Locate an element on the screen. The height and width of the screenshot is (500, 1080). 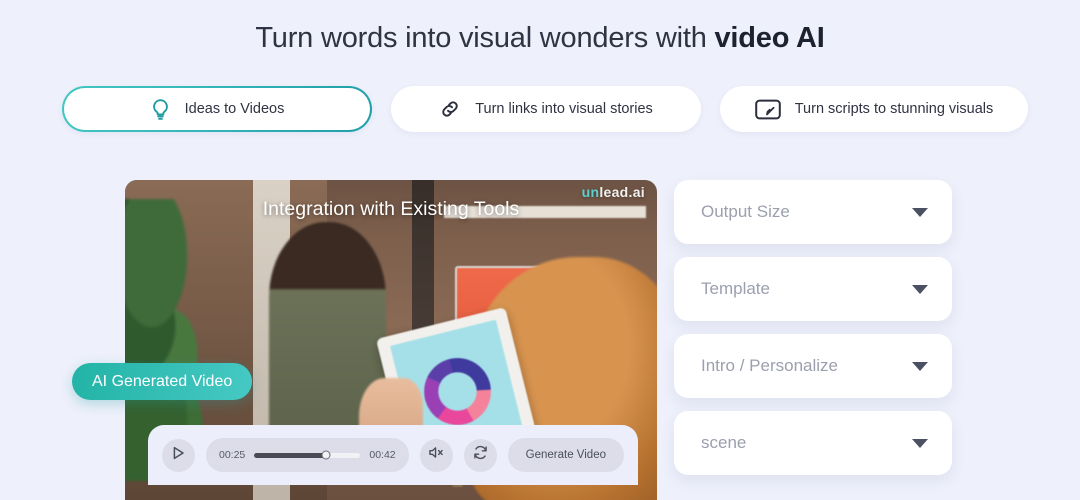
total-time: 00:42 is located at coordinates (382, 455).